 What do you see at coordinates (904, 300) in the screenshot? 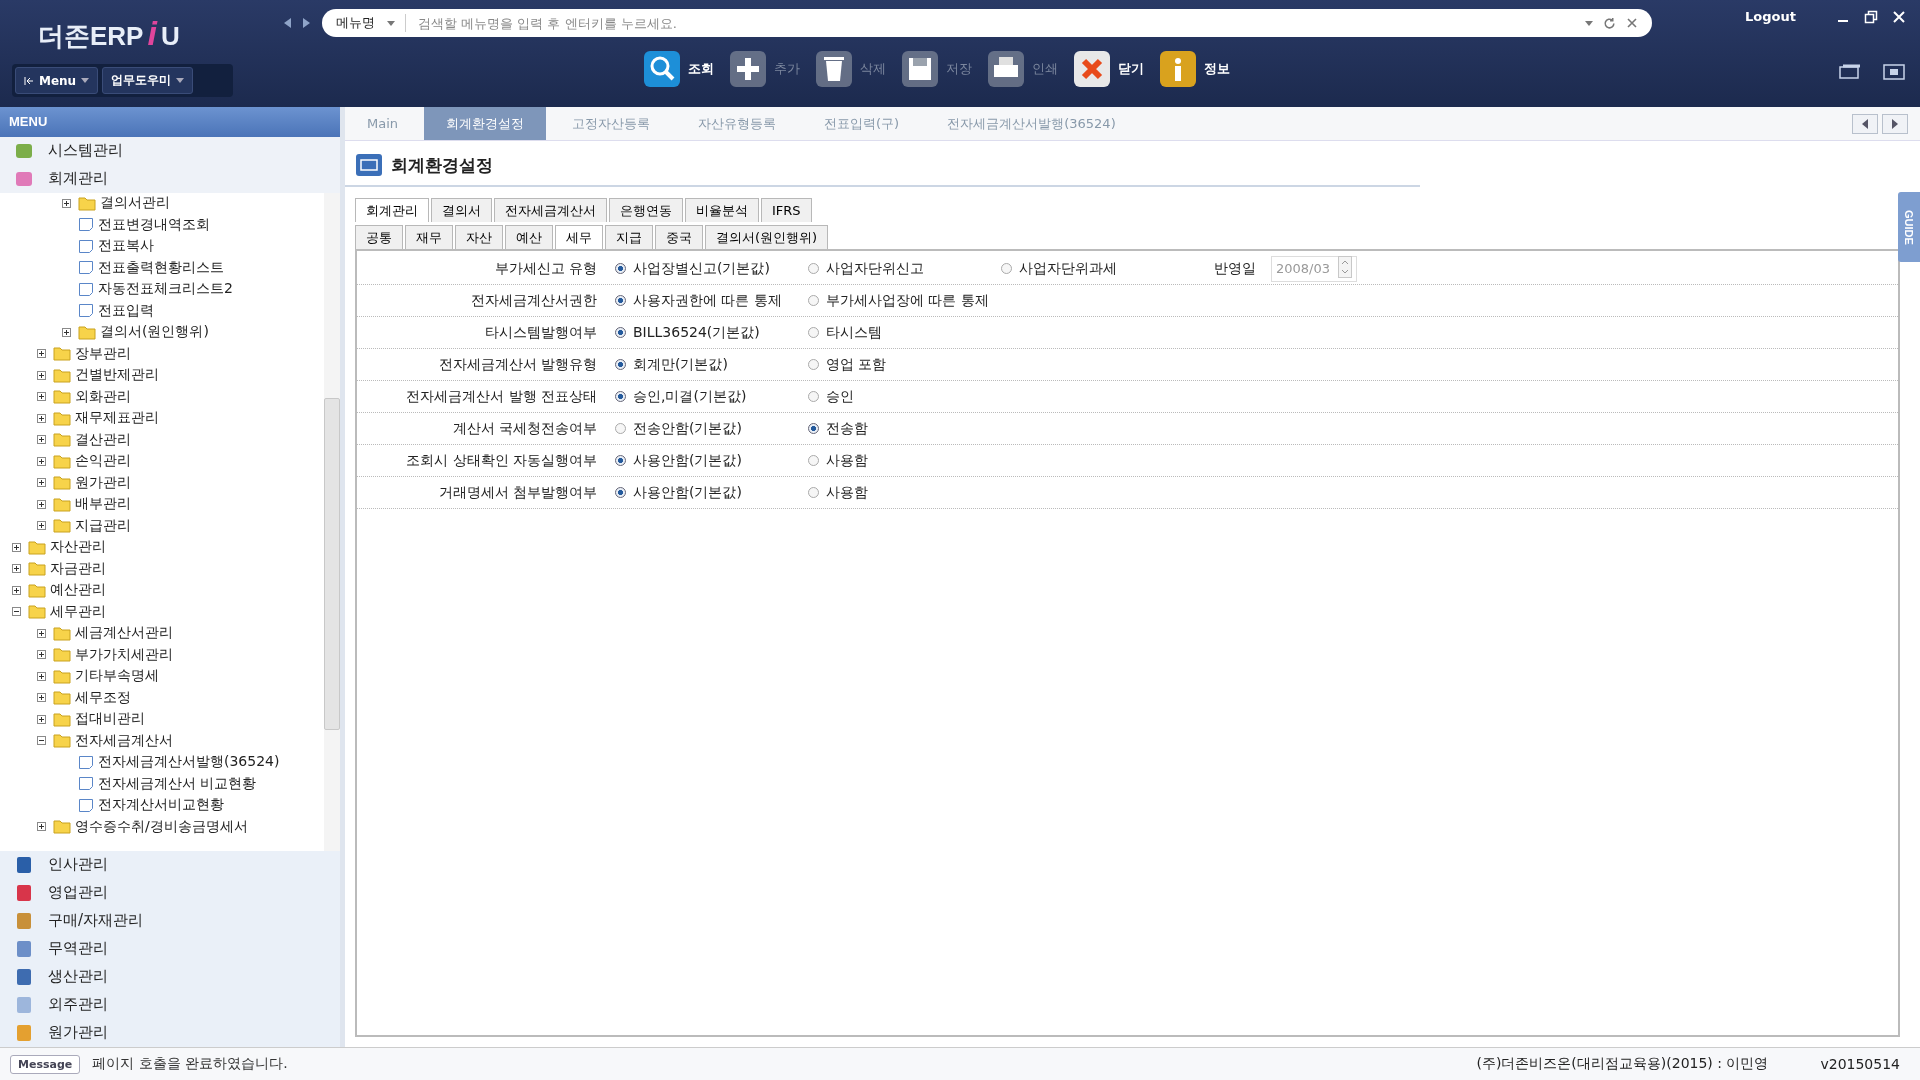
I see `radio-option: 부가세사업장에 따른 통제` at bounding box center [904, 300].